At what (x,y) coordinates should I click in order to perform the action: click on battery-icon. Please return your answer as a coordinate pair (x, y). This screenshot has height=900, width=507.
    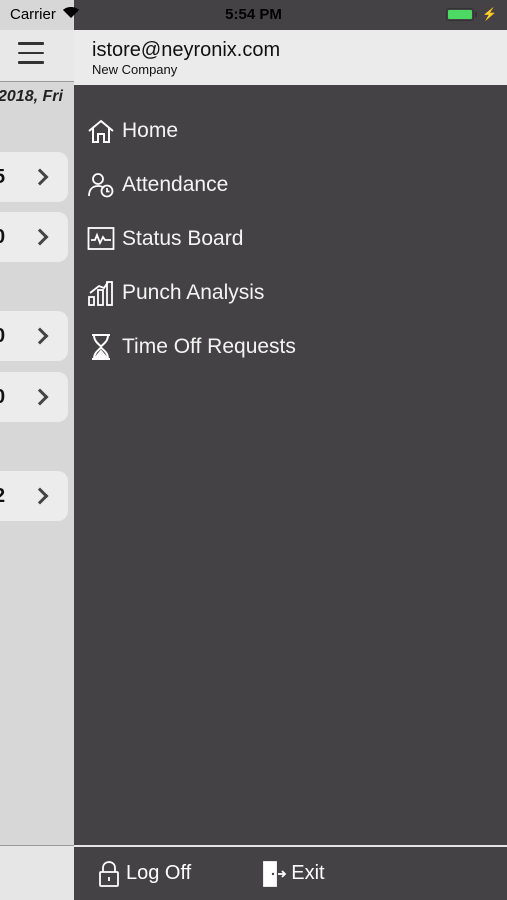
    Looking at the image, I should click on (462, 14).